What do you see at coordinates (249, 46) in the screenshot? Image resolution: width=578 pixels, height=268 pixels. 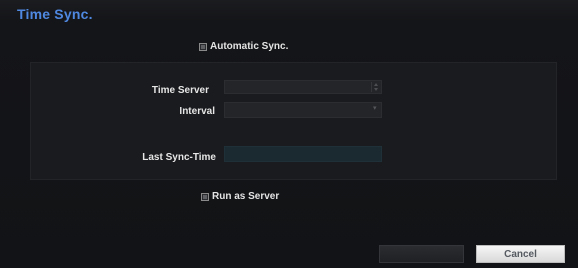 I see `automatic-sync-label: Automatic Sync.` at bounding box center [249, 46].